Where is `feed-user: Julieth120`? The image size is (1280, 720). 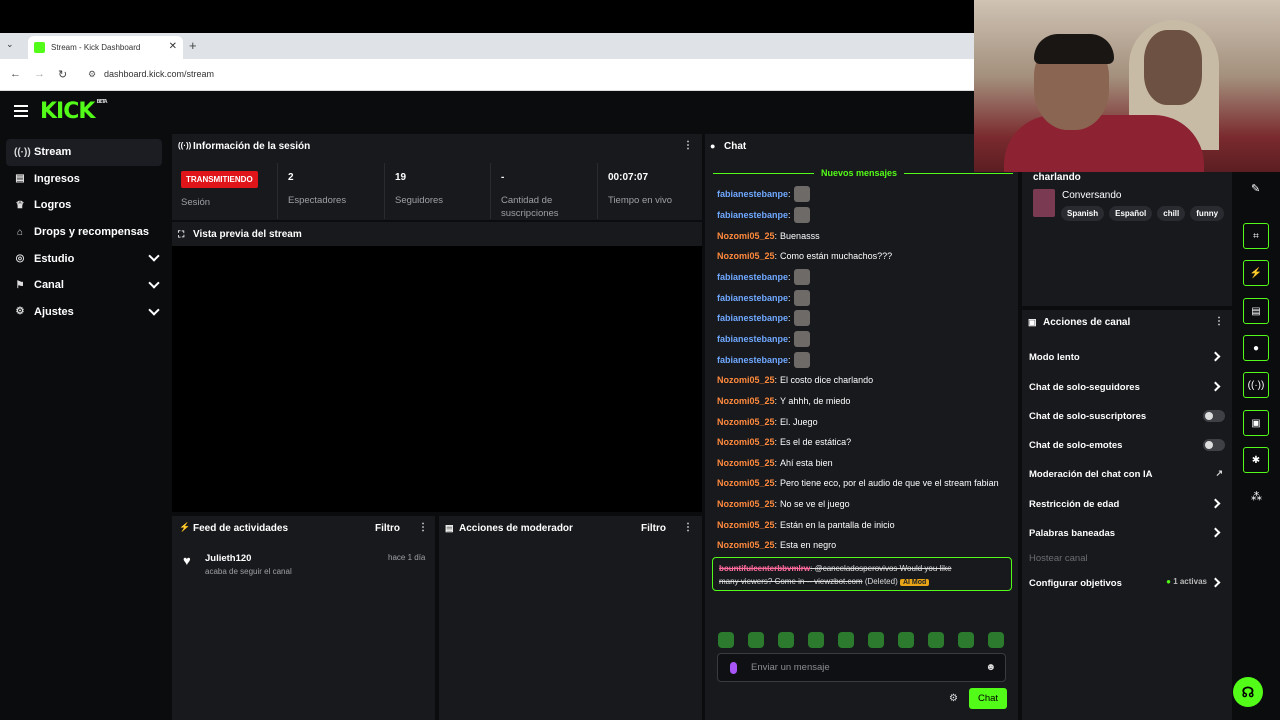 feed-user: Julieth120 is located at coordinates (228, 558).